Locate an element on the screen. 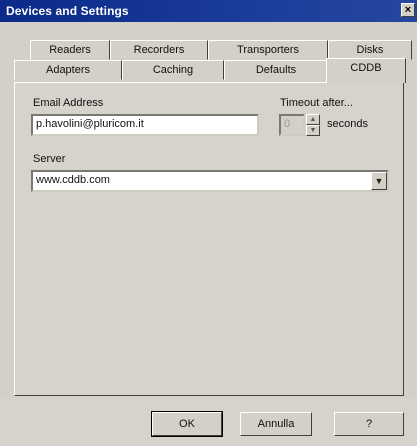  server-dropdown-button: ▼ is located at coordinates (379, 181).